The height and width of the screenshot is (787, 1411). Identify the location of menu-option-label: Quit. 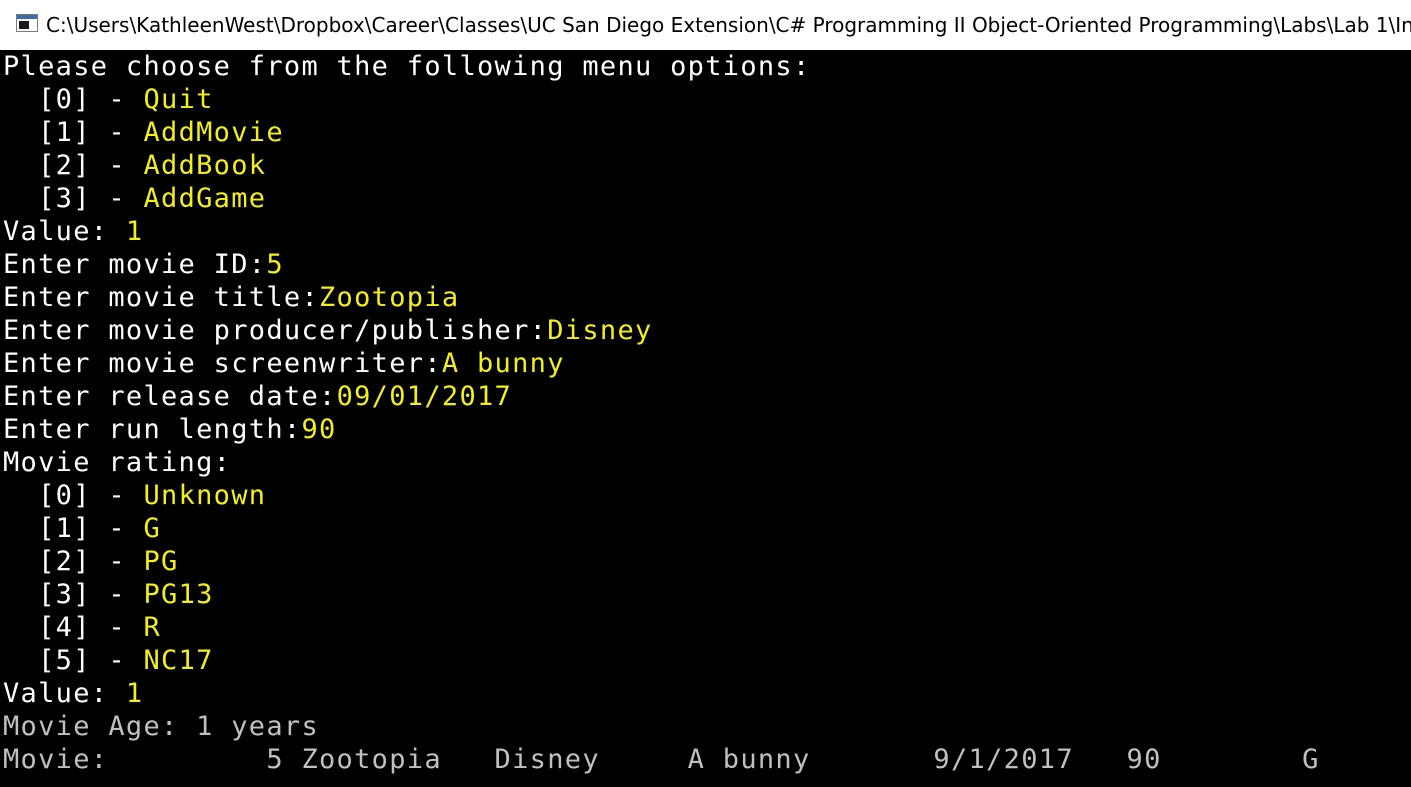
(178, 99).